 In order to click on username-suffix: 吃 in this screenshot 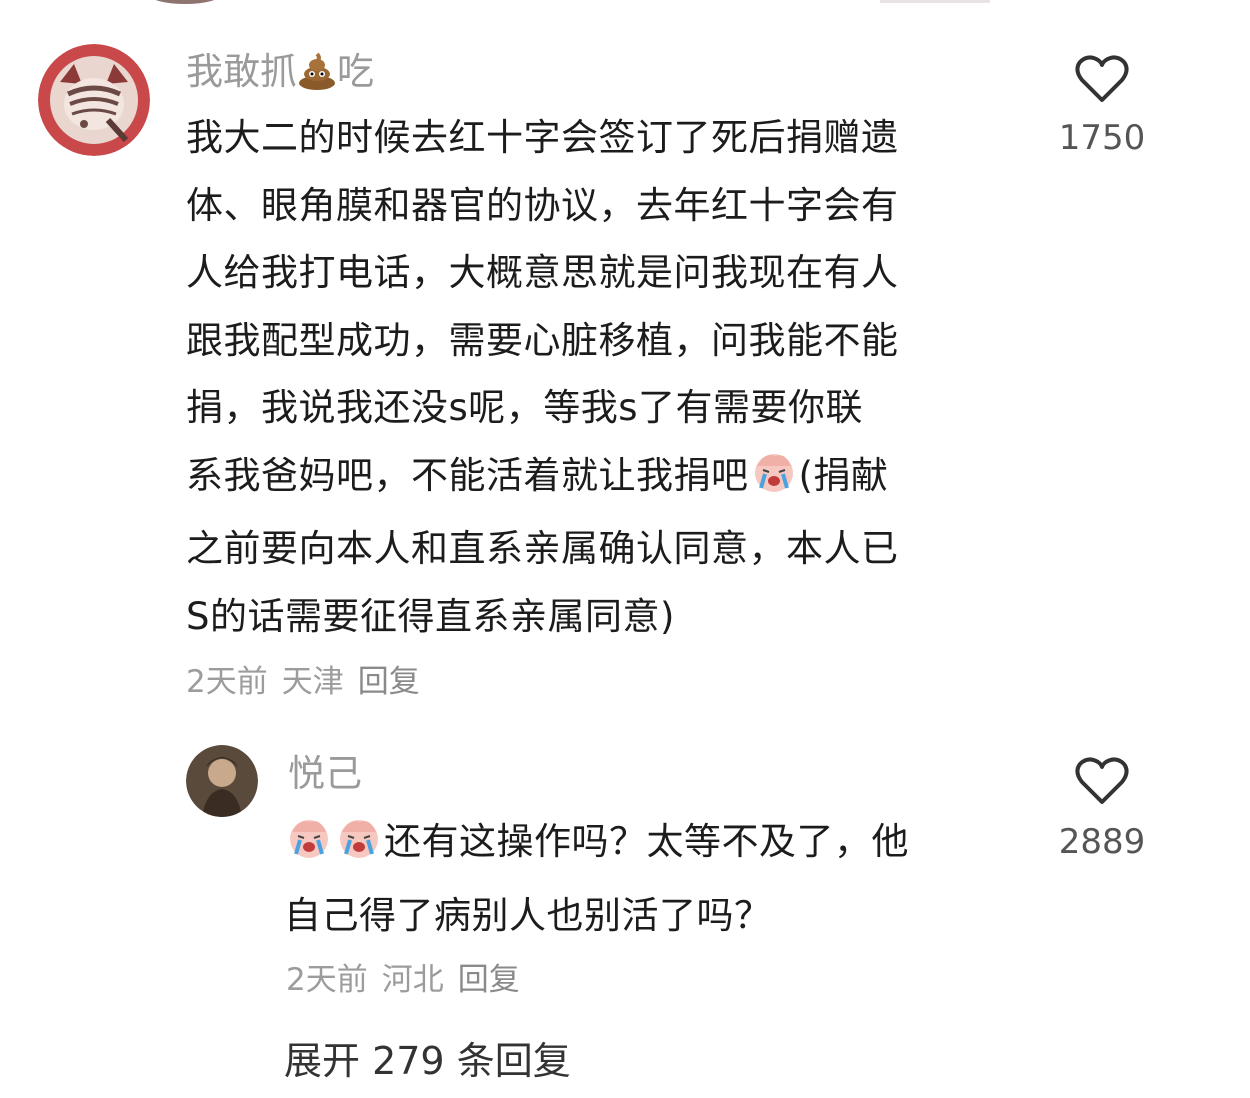, I will do `click(355, 71)`.